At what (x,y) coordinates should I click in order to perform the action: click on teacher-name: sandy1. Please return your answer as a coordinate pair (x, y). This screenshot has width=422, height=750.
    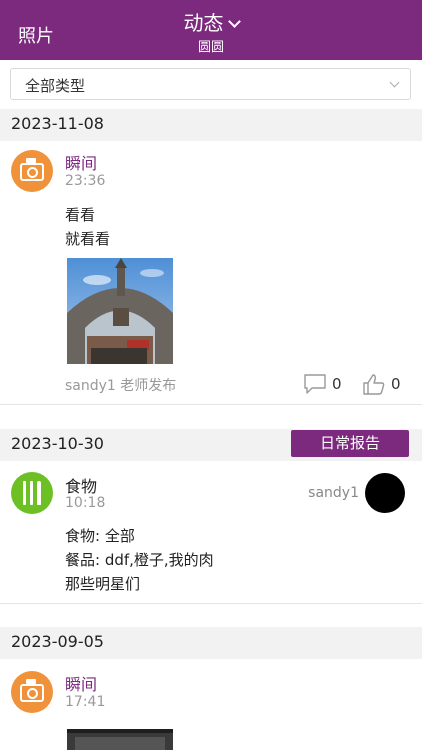
    Looking at the image, I should click on (333, 493).